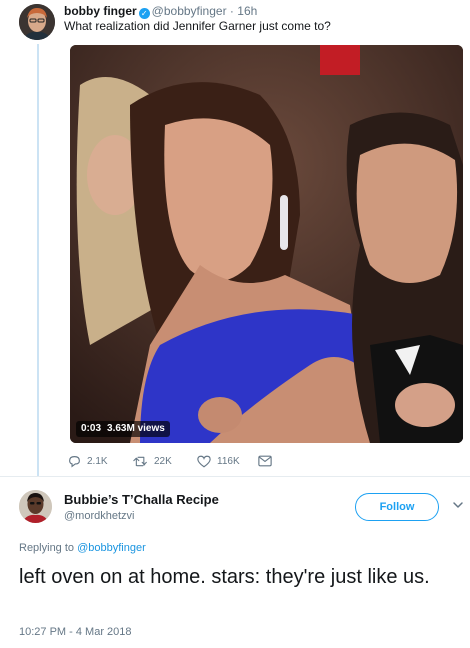  Describe the element at coordinates (140, 461) in the screenshot. I see `retweet-icon` at that location.